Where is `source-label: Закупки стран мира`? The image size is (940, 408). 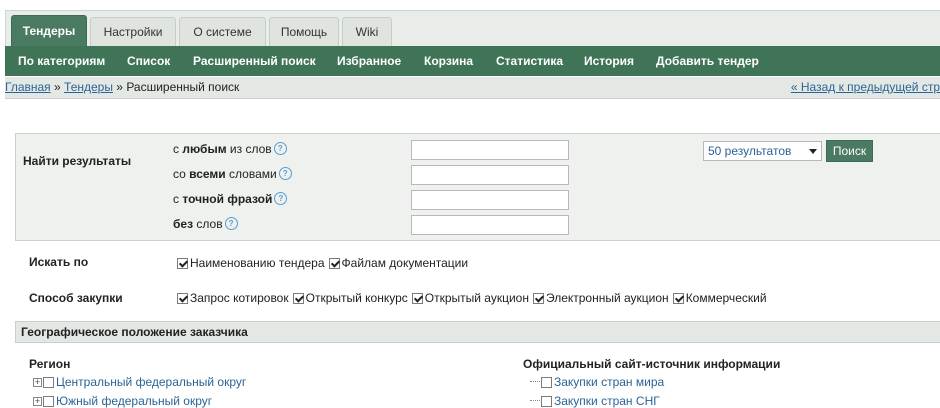
source-label: Закупки стран мира is located at coordinates (609, 382).